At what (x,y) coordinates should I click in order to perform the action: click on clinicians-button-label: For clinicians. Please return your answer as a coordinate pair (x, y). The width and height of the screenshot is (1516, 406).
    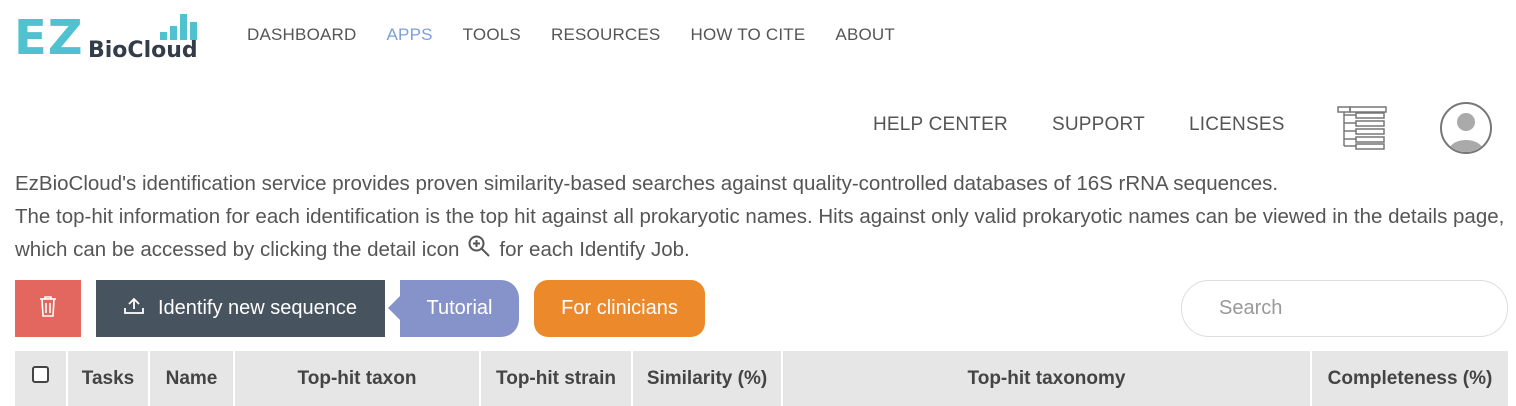
    Looking at the image, I should click on (619, 308).